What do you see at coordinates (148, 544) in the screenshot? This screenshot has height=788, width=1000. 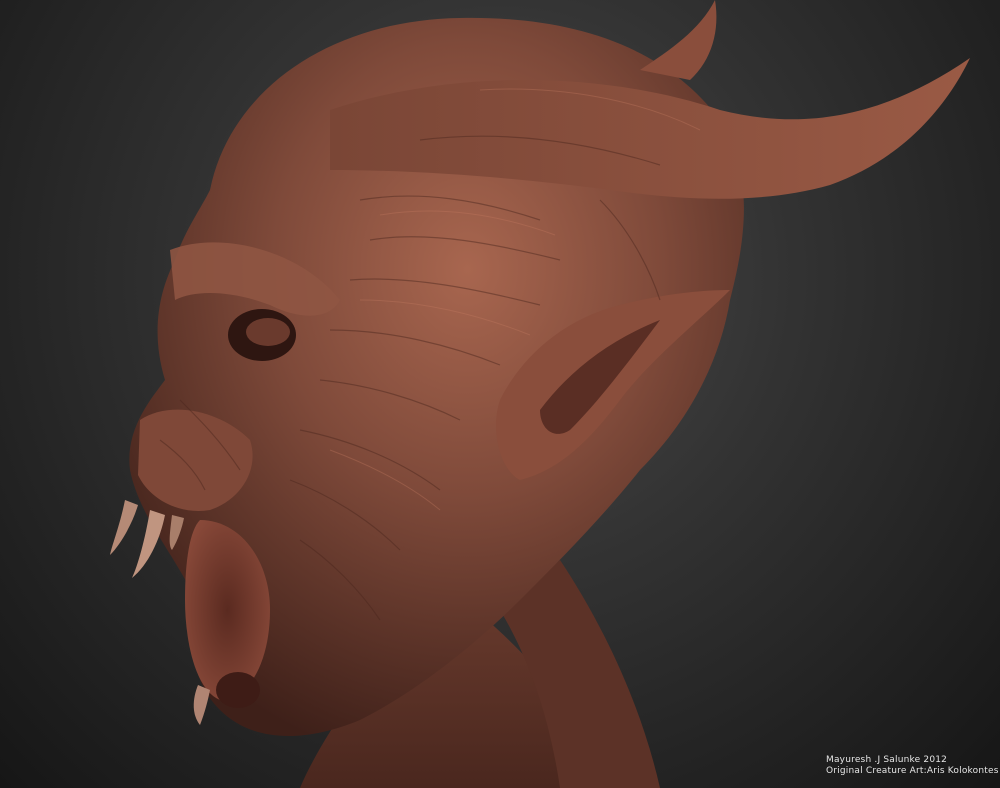 I see `fang-mid` at bounding box center [148, 544].